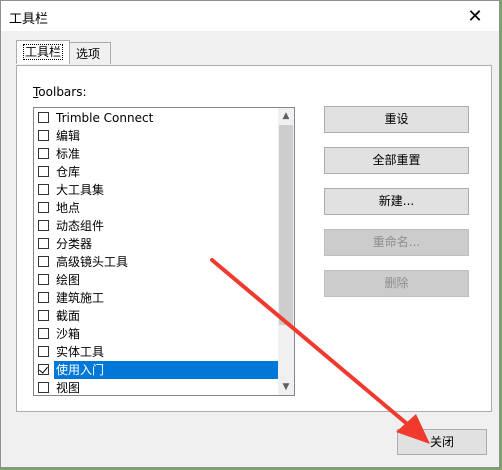  What do you see at coordinates (156, 352) in the screenshot?
I see `toolbar-list-item: 实体工具` at bounding box center [156, 352].